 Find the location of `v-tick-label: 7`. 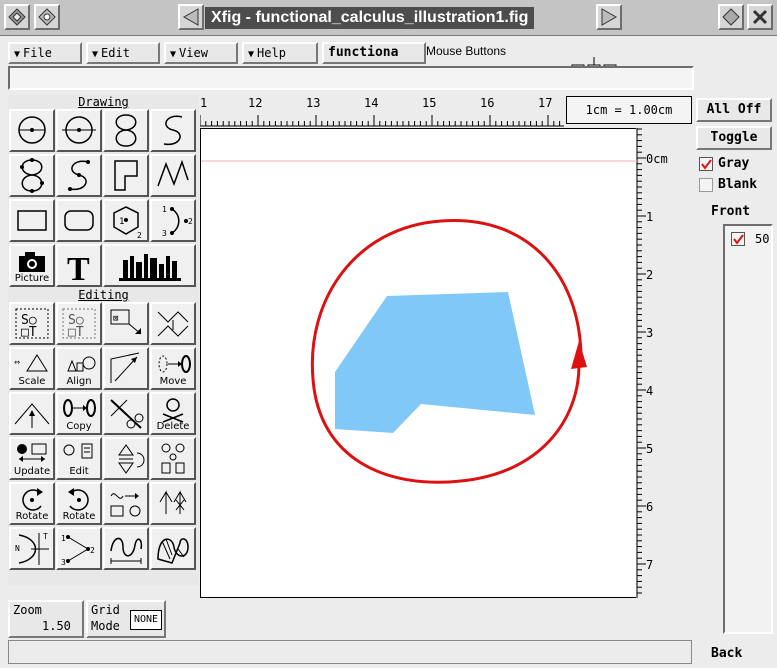

v-tick-label: 7 is located at coordinates (649, 565).